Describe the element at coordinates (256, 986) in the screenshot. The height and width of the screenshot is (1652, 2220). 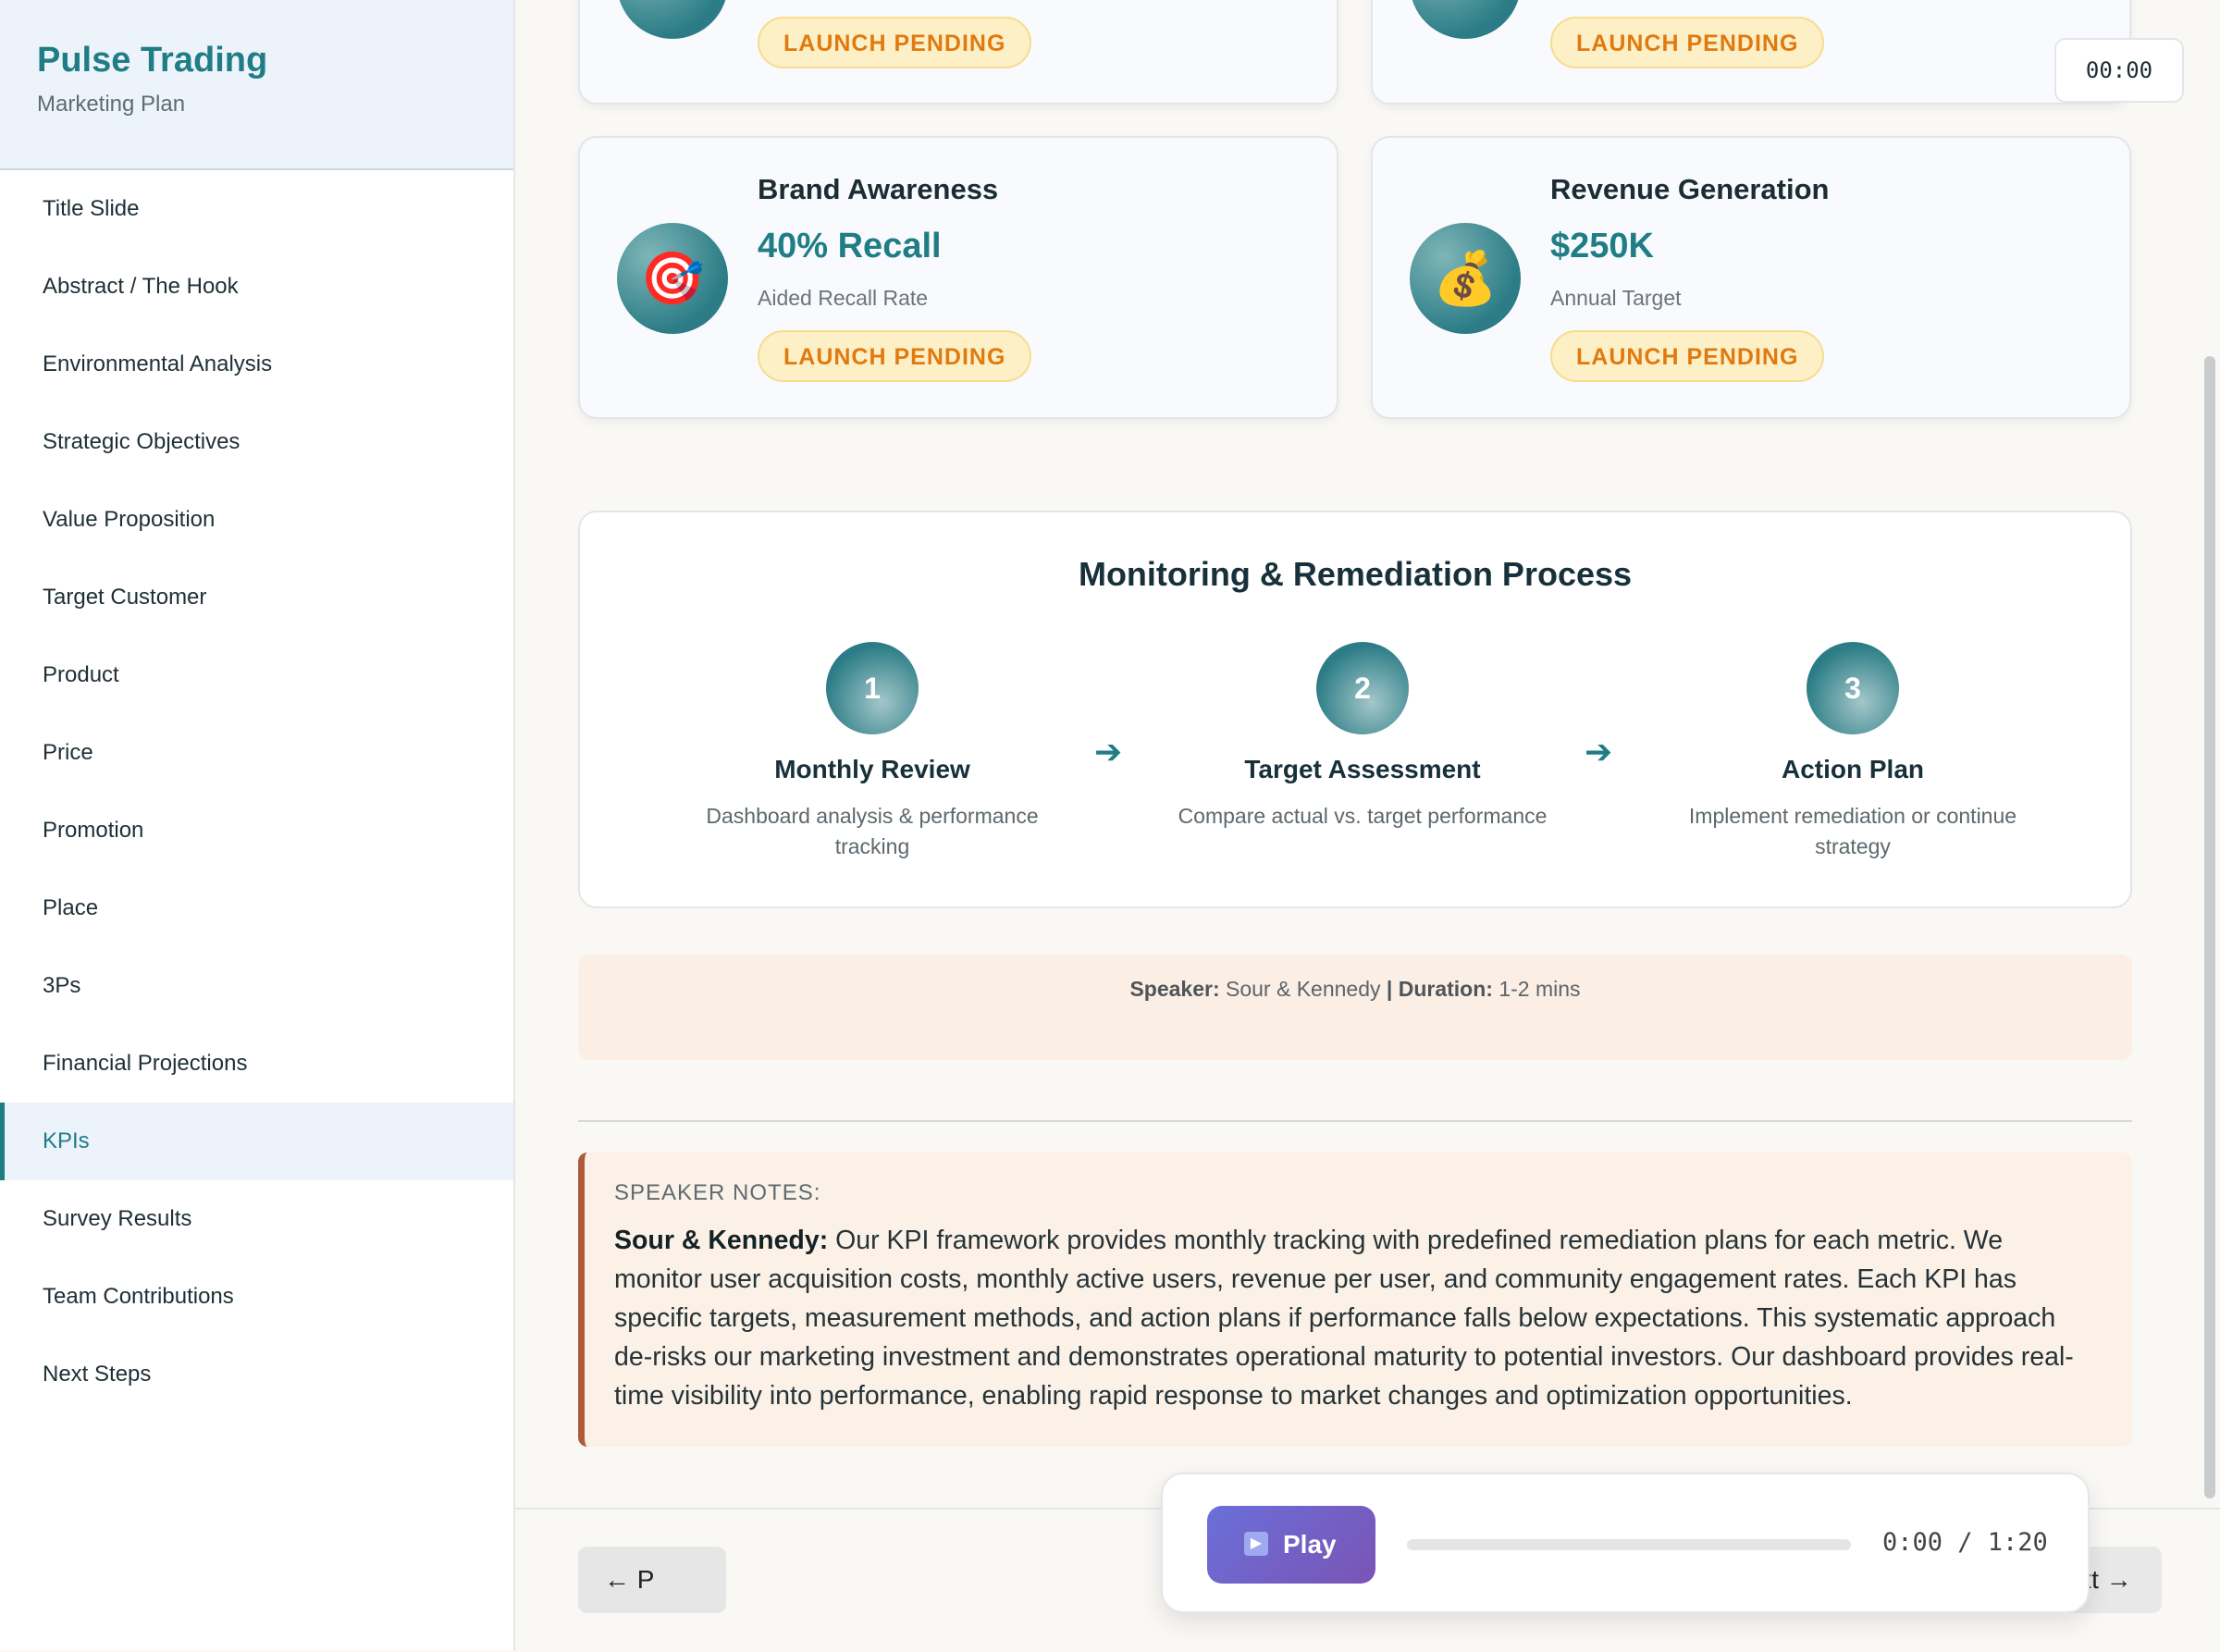
I see `sidebar-item-3ps: 3Ps` at that location.